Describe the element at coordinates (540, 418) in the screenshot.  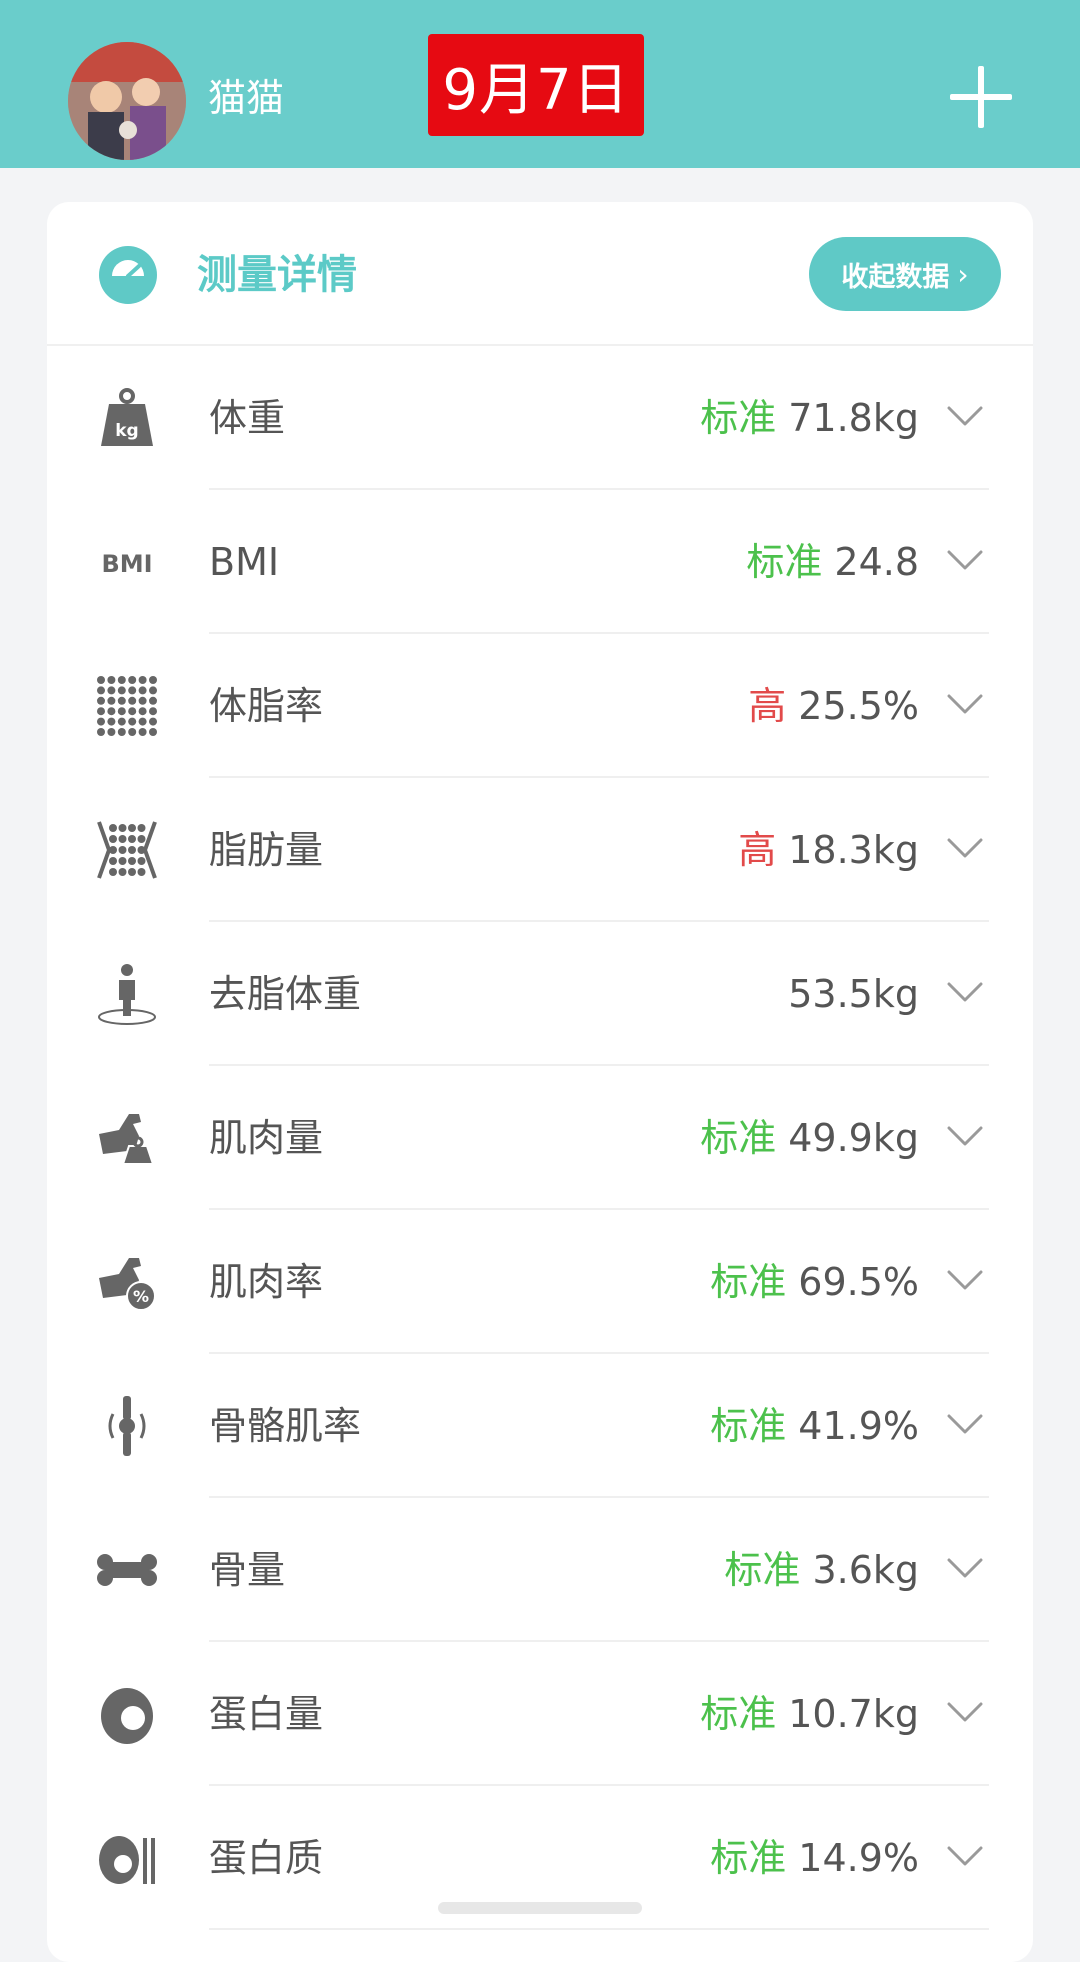
I see `metric-row: kg 体重 标准 71.8kg` at that location.